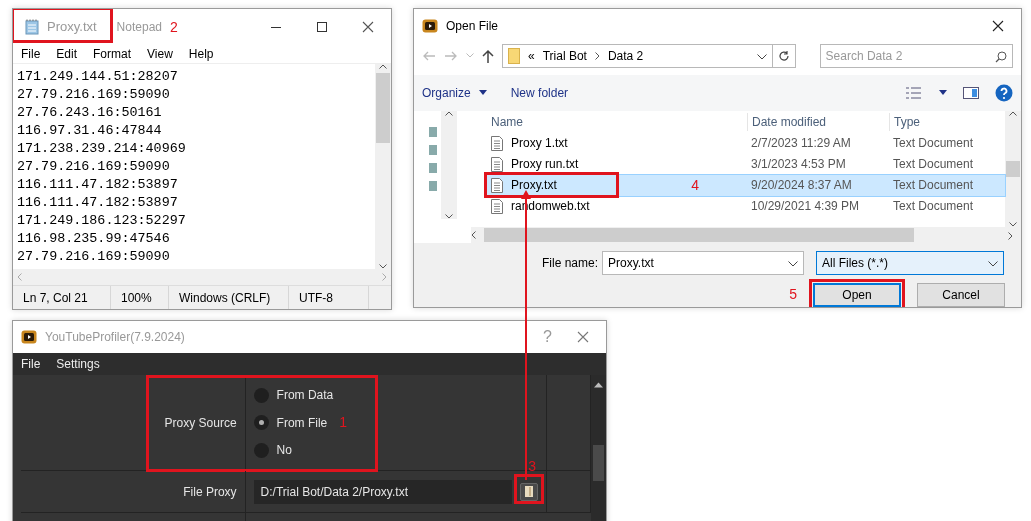 This screenshot has height=521, width=1031. I want to click on scroll-right-icon, so click(1010, 235).